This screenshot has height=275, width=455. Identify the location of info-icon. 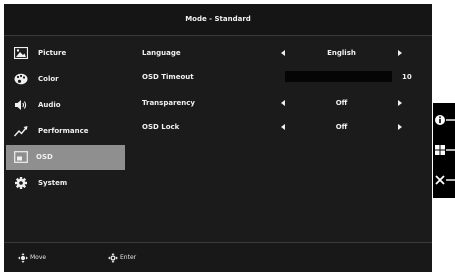
(445, 120).